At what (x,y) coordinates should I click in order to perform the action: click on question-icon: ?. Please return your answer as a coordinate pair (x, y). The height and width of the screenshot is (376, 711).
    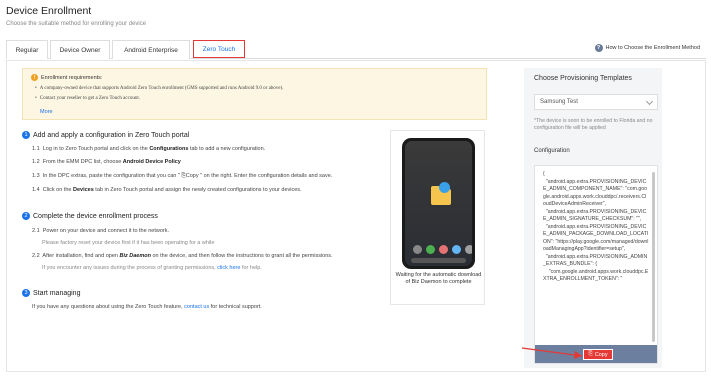
    Looking at the image, I should click on (598, 48).